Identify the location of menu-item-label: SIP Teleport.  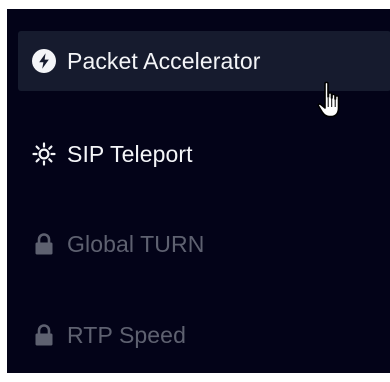
(130, 153).